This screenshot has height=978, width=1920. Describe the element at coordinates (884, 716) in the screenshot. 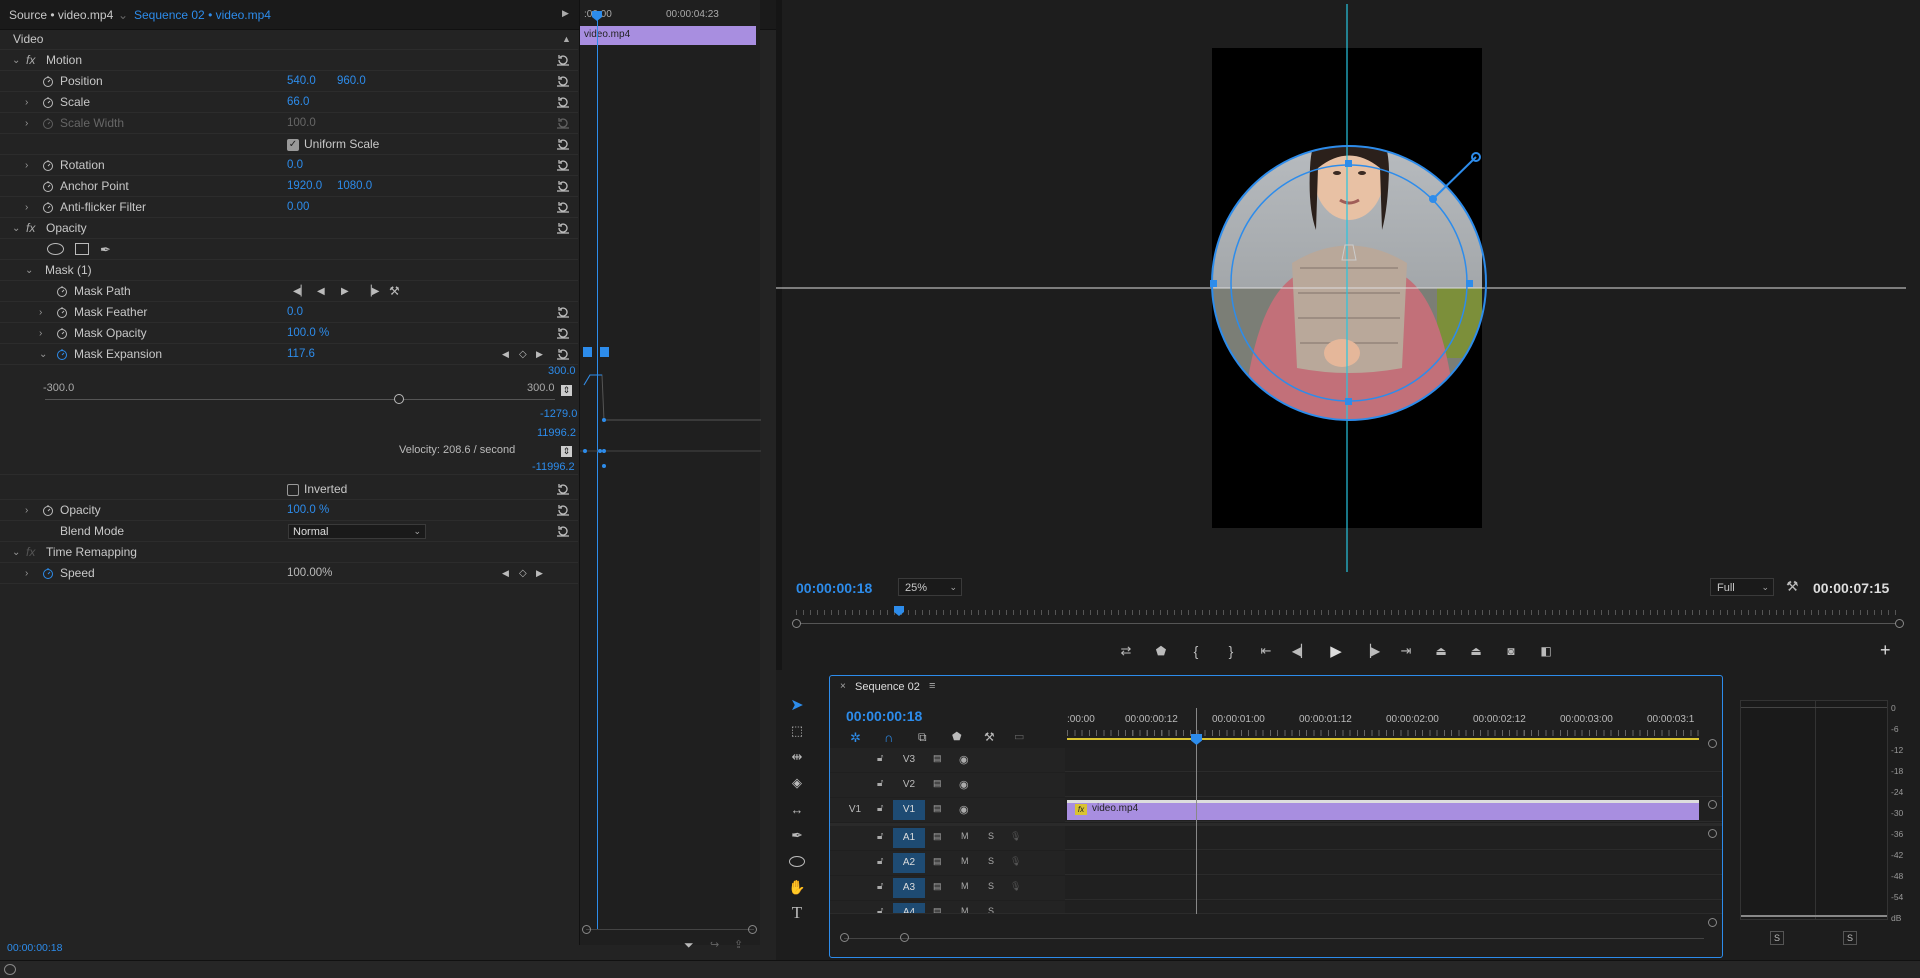

I see `timeline-timecode: 00:00:00:18` at that location.